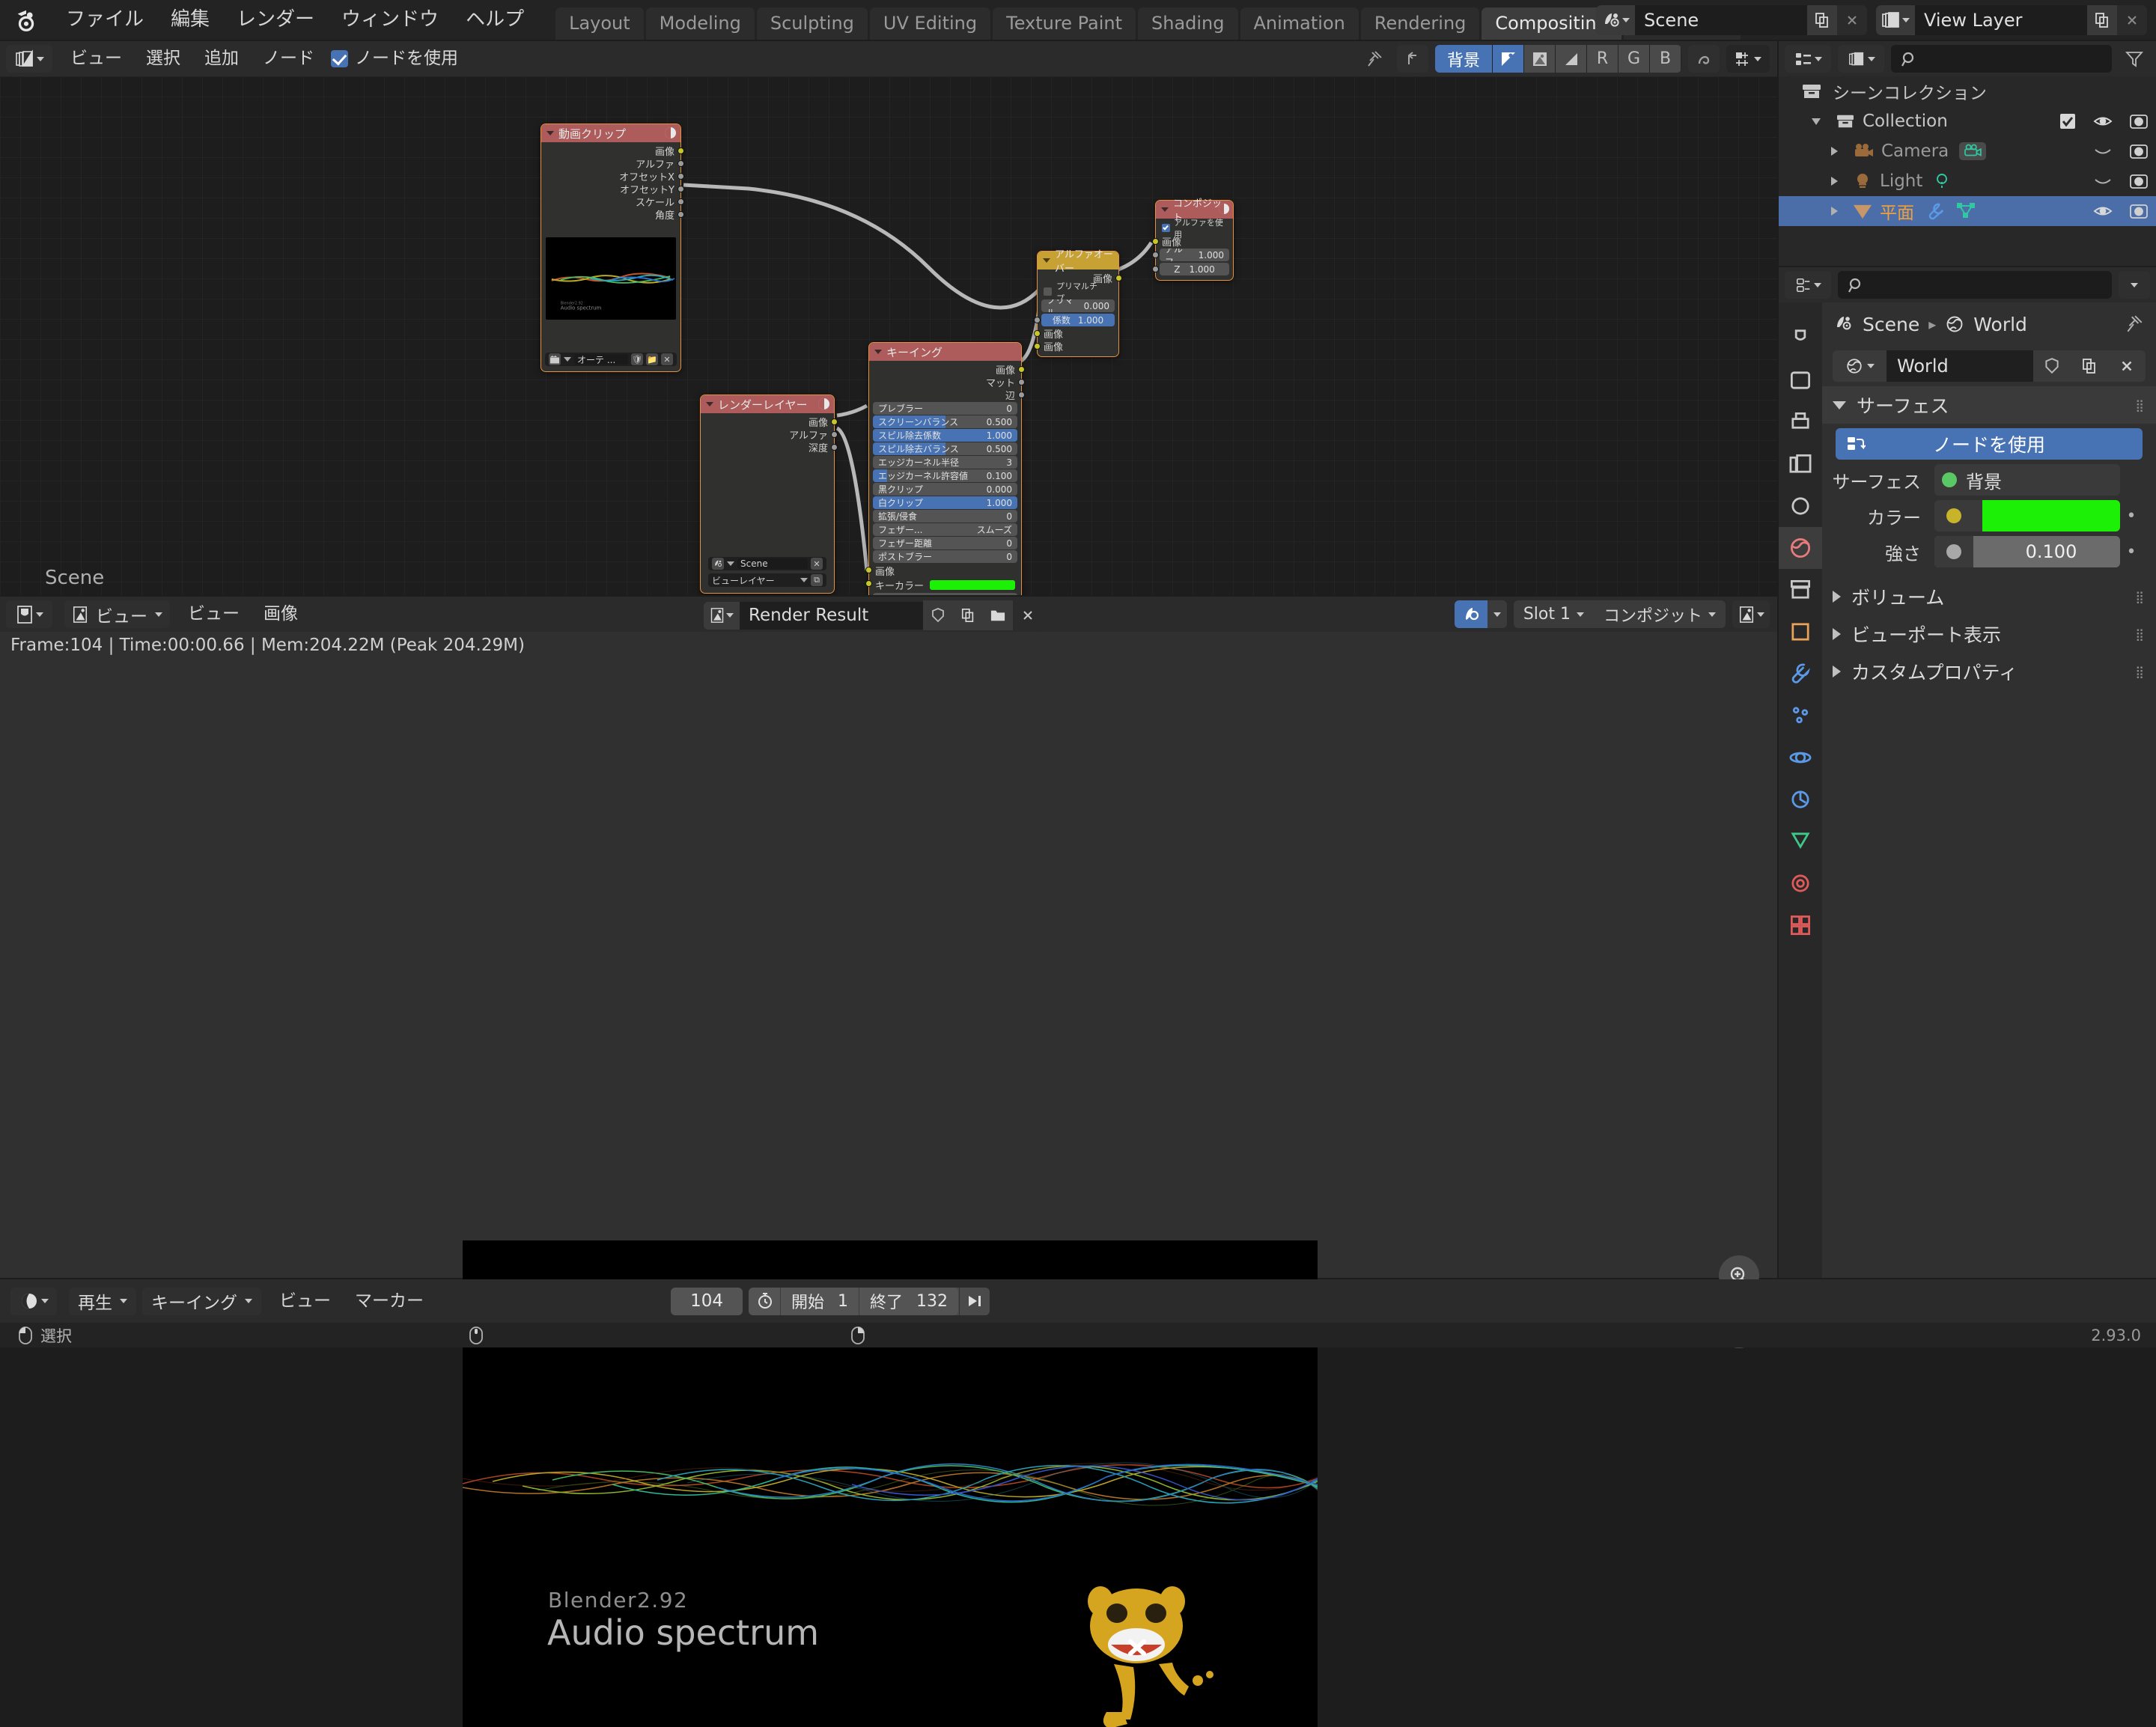 The width and height of the screenshot is (2156, 1727). What do you see at coordinates (1816, 122) in the screenshot?
I see `expand-toggle` at bounding box center [1816, 122].